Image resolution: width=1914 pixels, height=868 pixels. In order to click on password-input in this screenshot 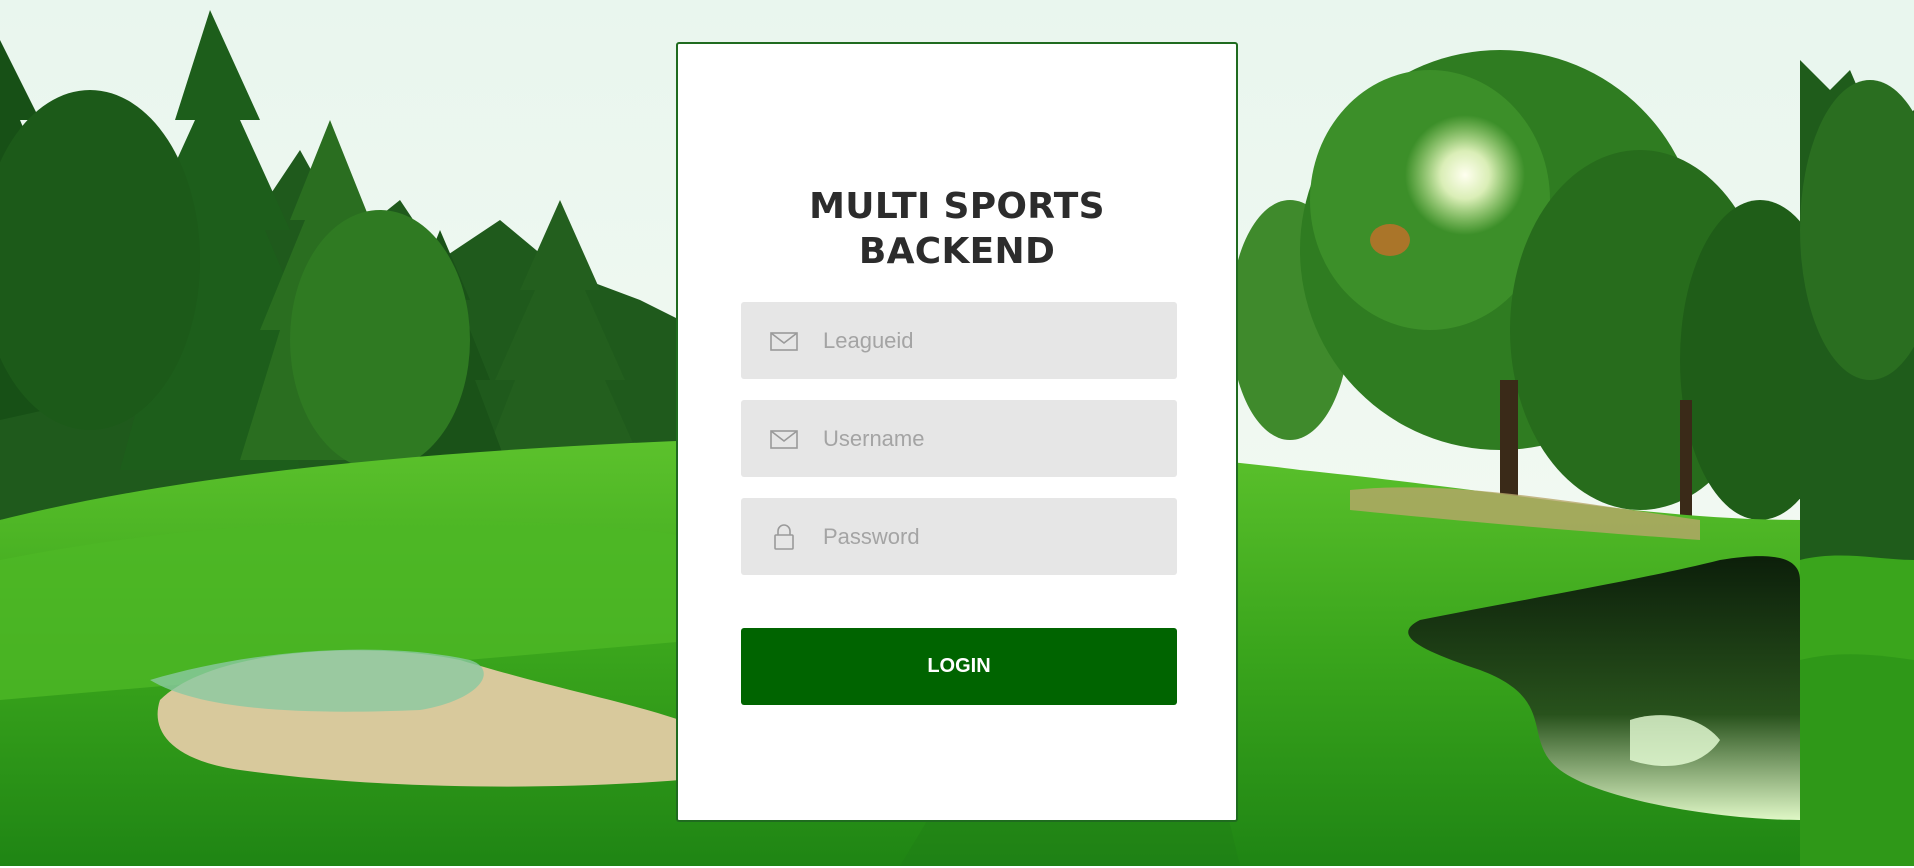, I will do `click(993, 536)`.